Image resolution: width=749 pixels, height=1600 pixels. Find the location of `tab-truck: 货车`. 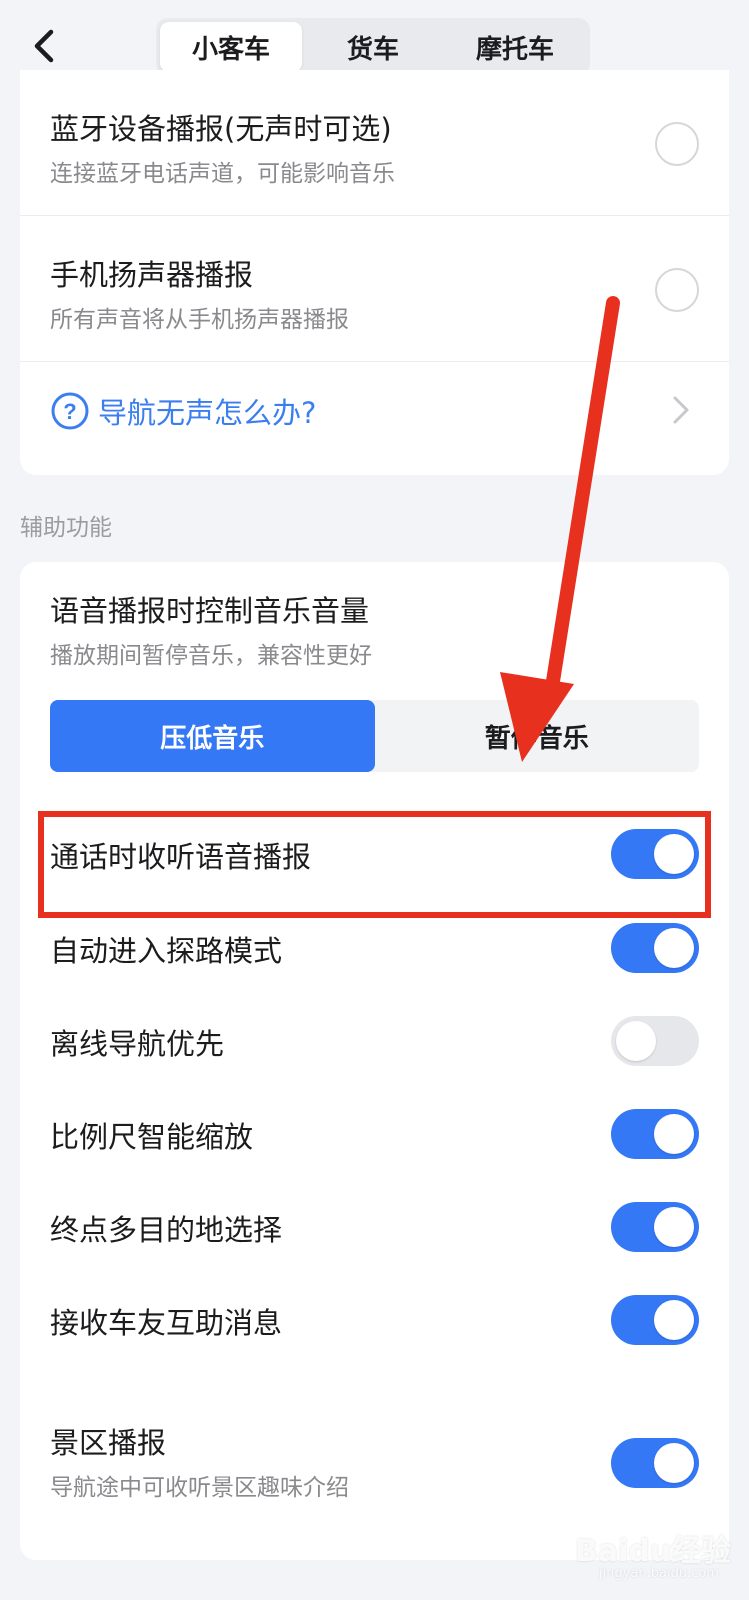

tab-truck: 货车 is located at coordinates (373, 47).